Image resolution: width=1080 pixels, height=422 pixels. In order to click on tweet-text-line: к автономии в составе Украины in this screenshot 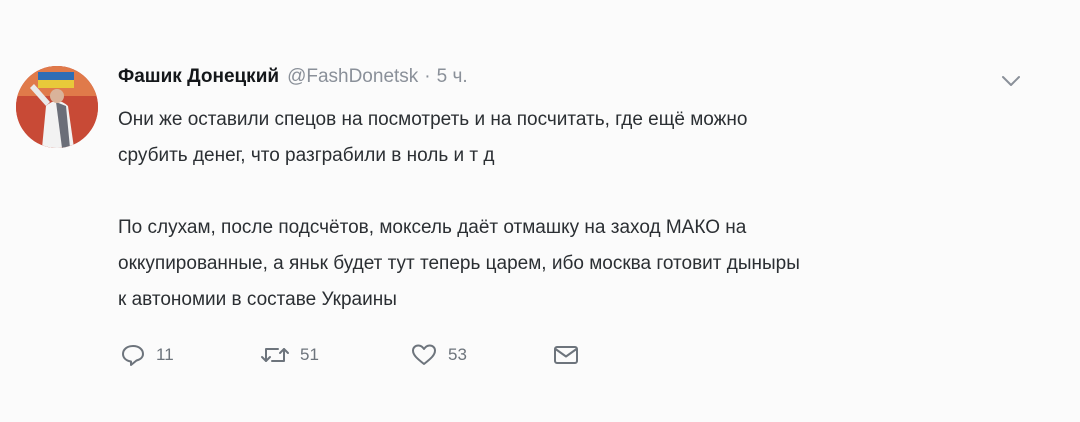, I will do `click(257, 299)`.